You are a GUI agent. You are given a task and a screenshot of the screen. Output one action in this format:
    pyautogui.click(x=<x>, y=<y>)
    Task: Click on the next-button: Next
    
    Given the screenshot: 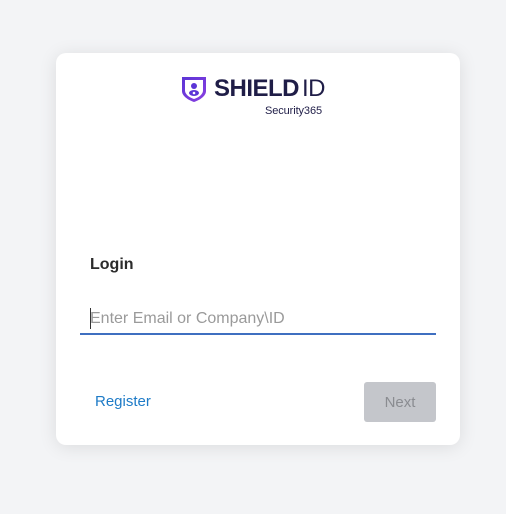 What is the action you would take?
    pyautogui.click(x=400, y=402)
    